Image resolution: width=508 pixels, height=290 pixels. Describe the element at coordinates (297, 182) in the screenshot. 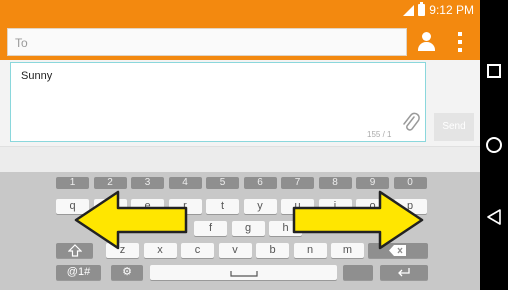

I see `key-label: 7` at that location.